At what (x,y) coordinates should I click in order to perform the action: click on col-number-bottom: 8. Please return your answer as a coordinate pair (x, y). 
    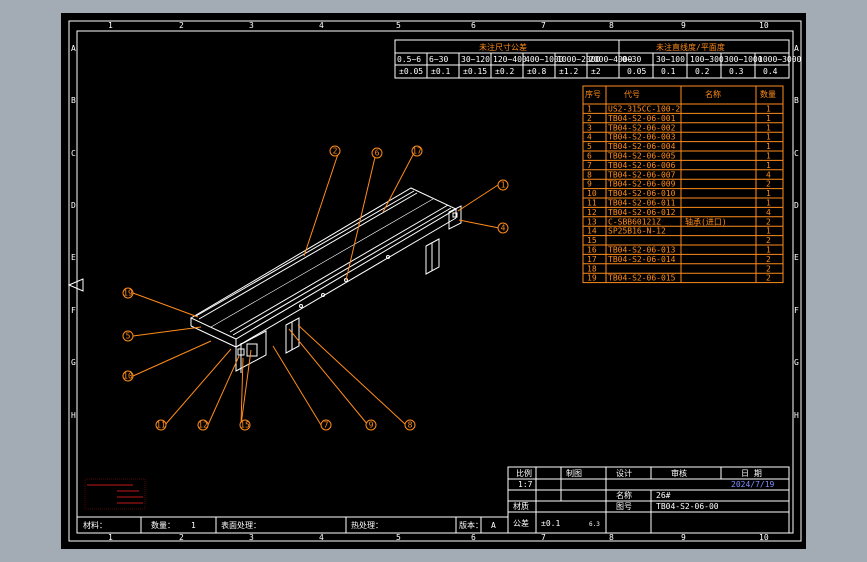
    Looking at the image, I should click on (611, 537).